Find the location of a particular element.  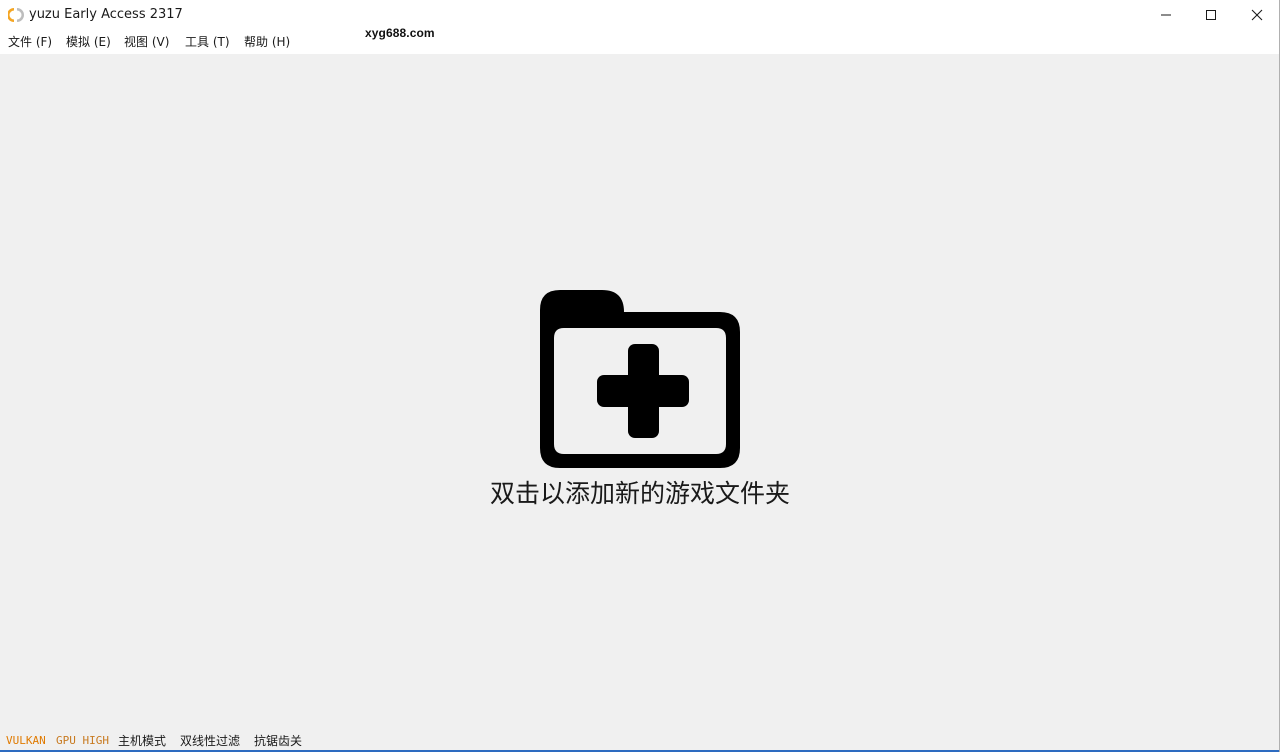

minimize-button is located at coordinates (1166, 15).